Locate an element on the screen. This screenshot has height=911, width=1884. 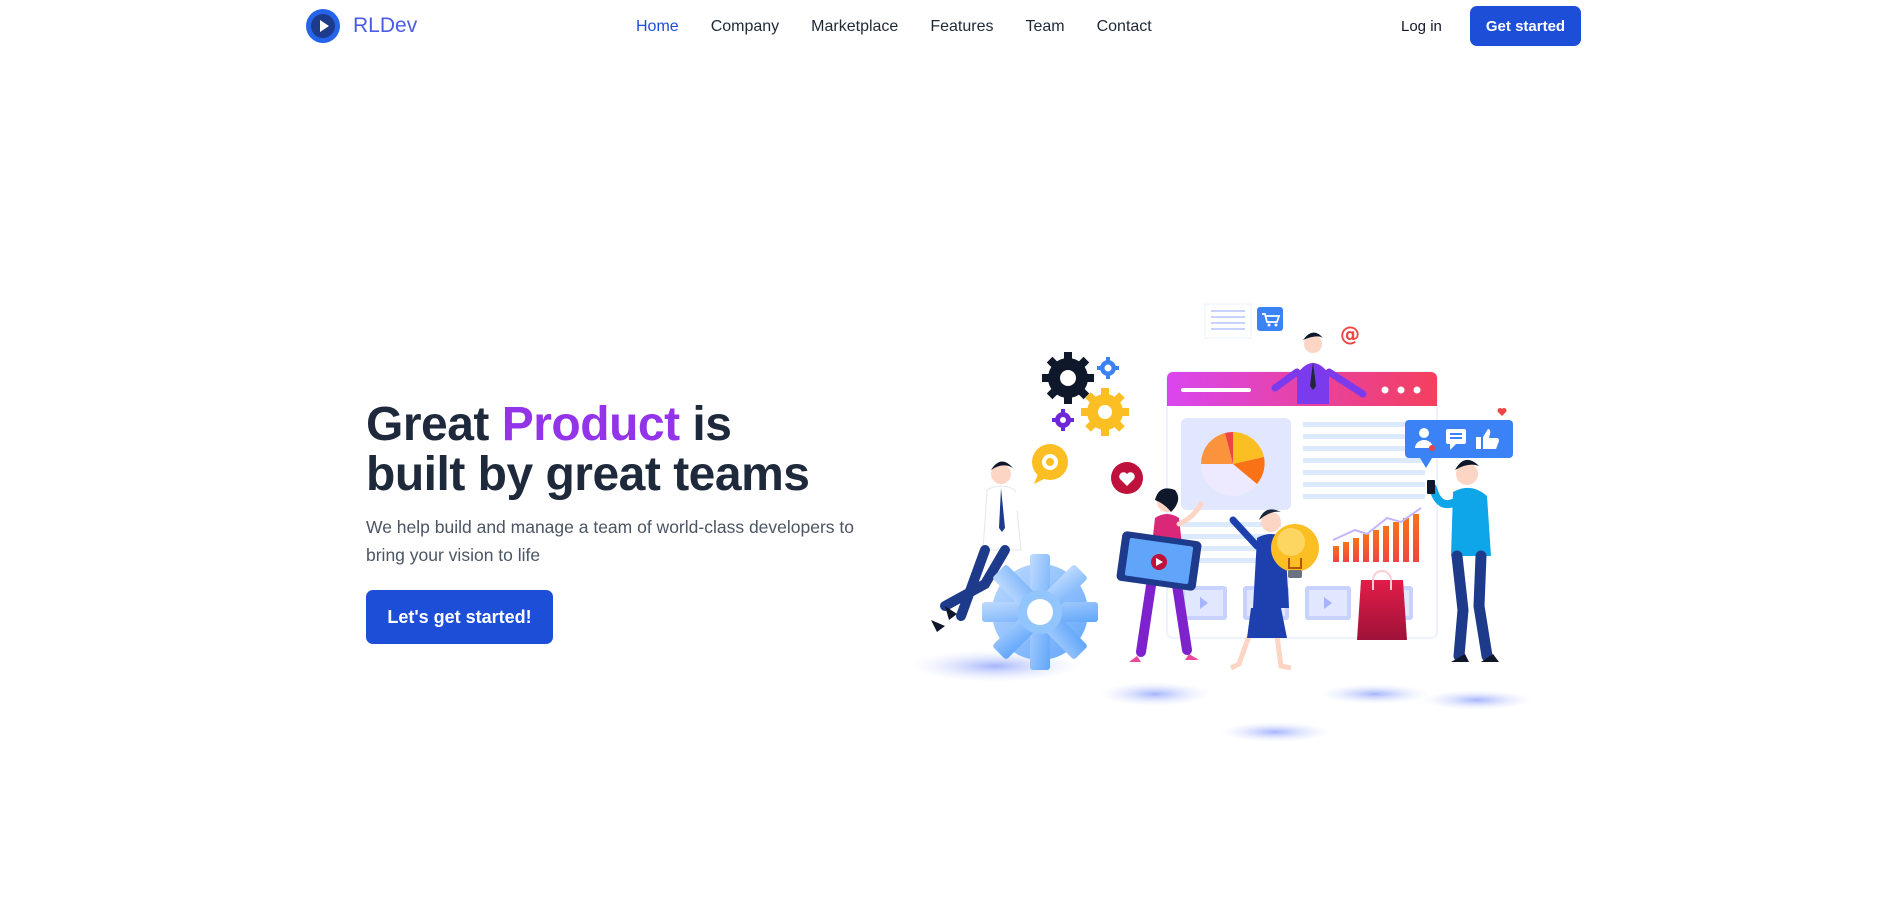
pie-chart-icon is located at coordinates (1233, 463).